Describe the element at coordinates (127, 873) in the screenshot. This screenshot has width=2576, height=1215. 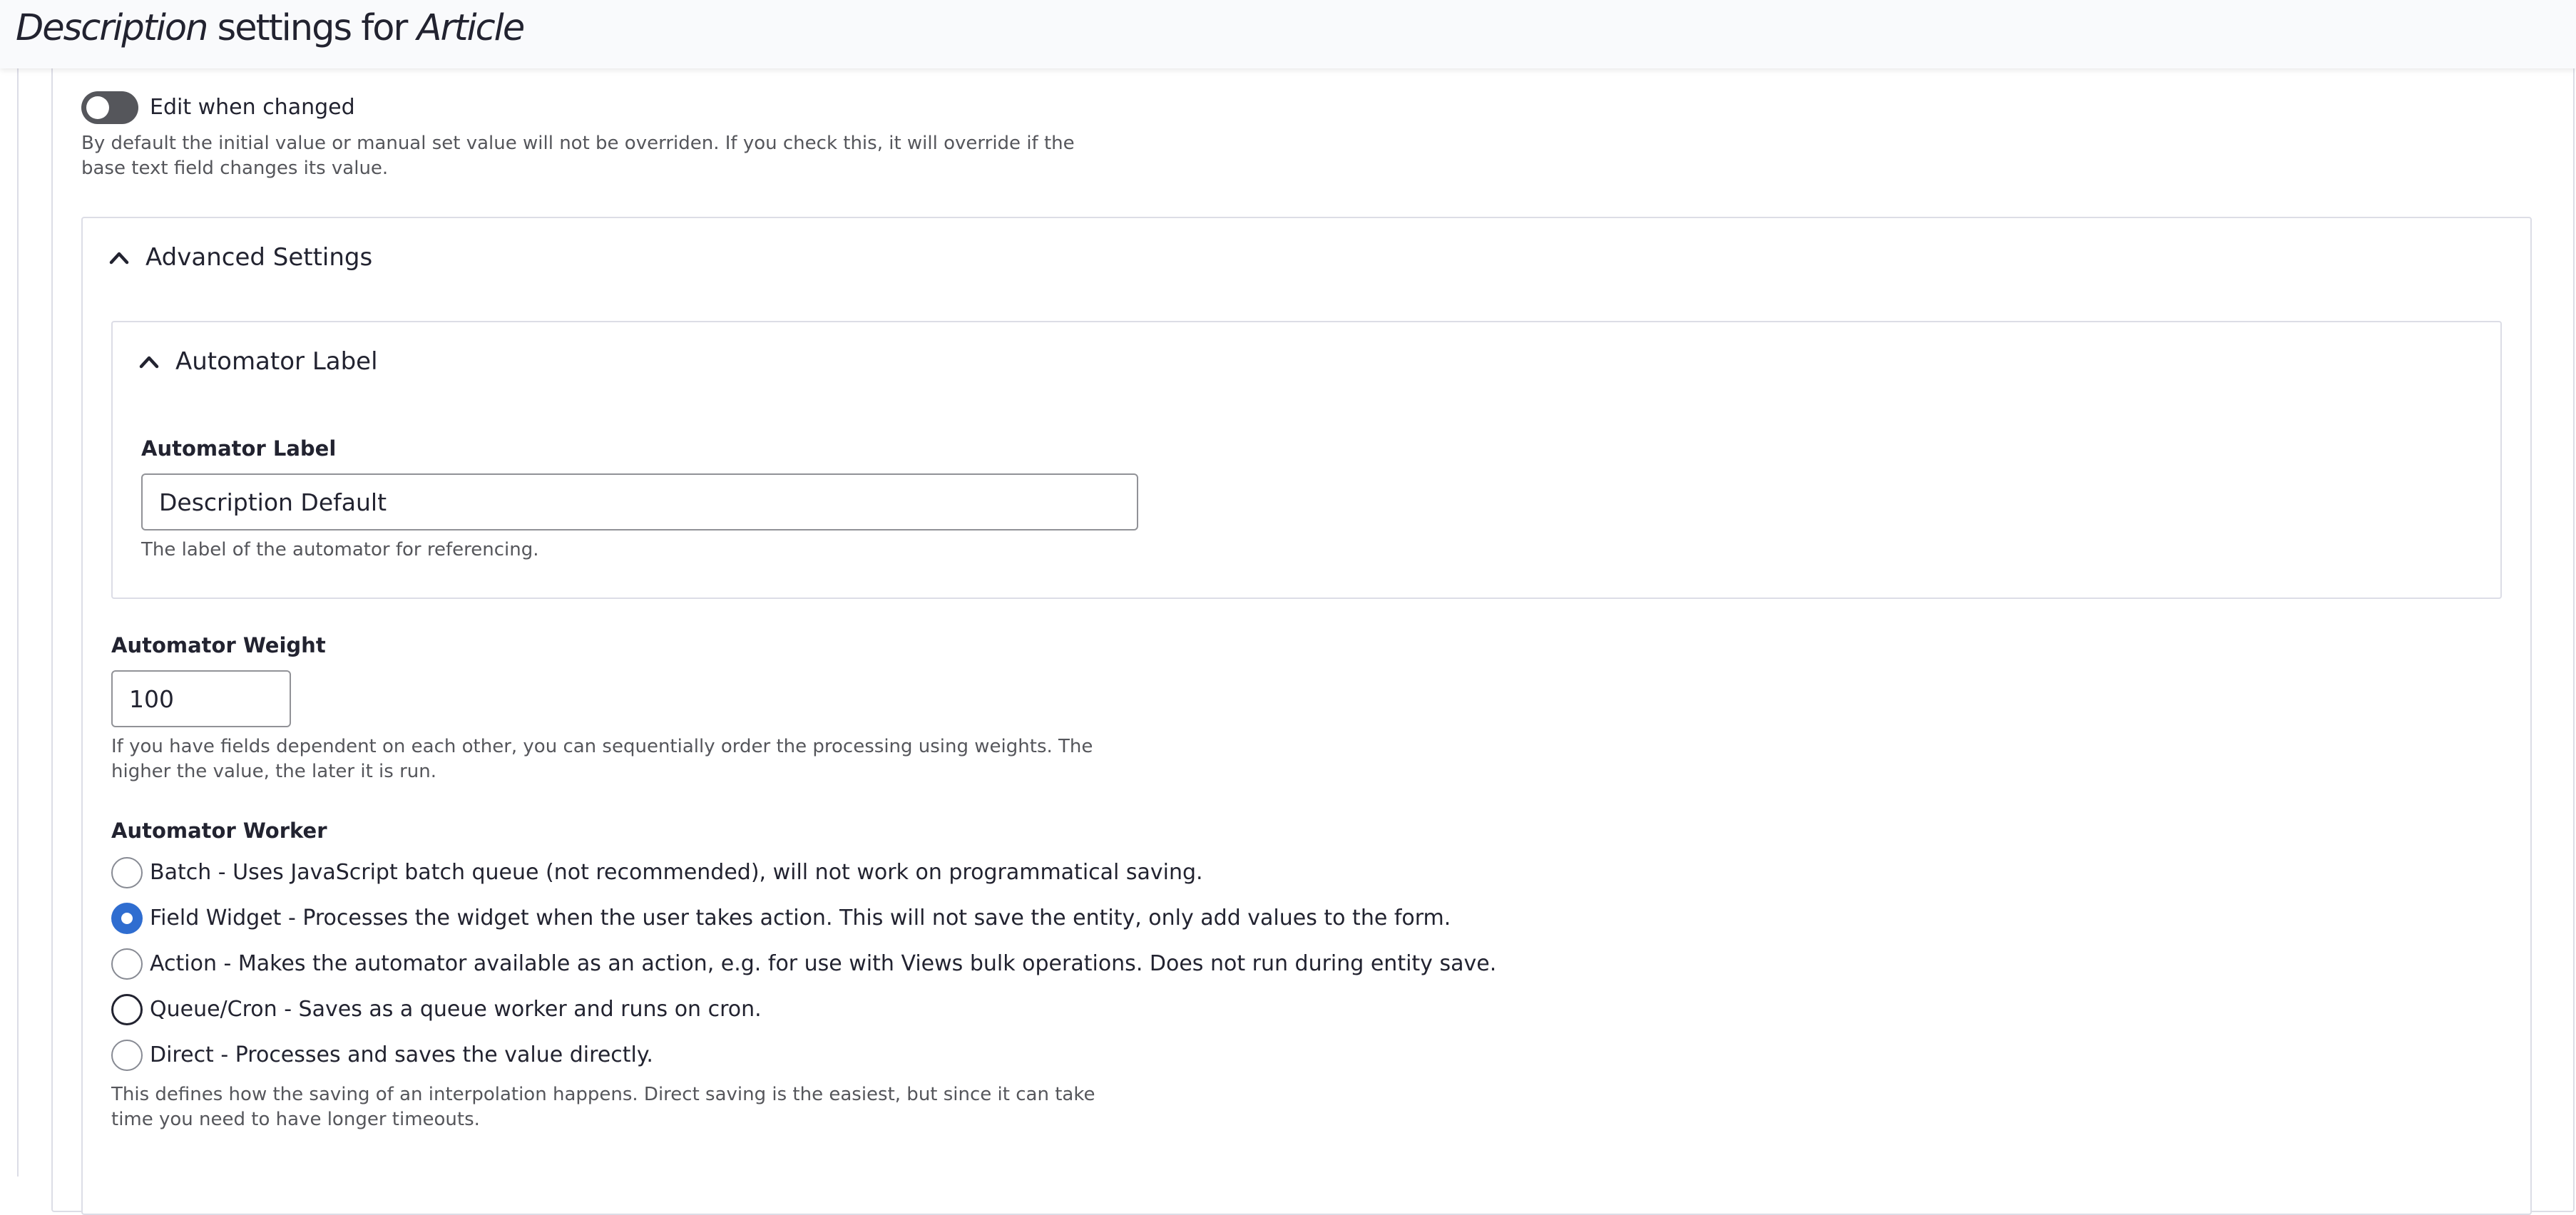
I see `radio-batch` at that location.